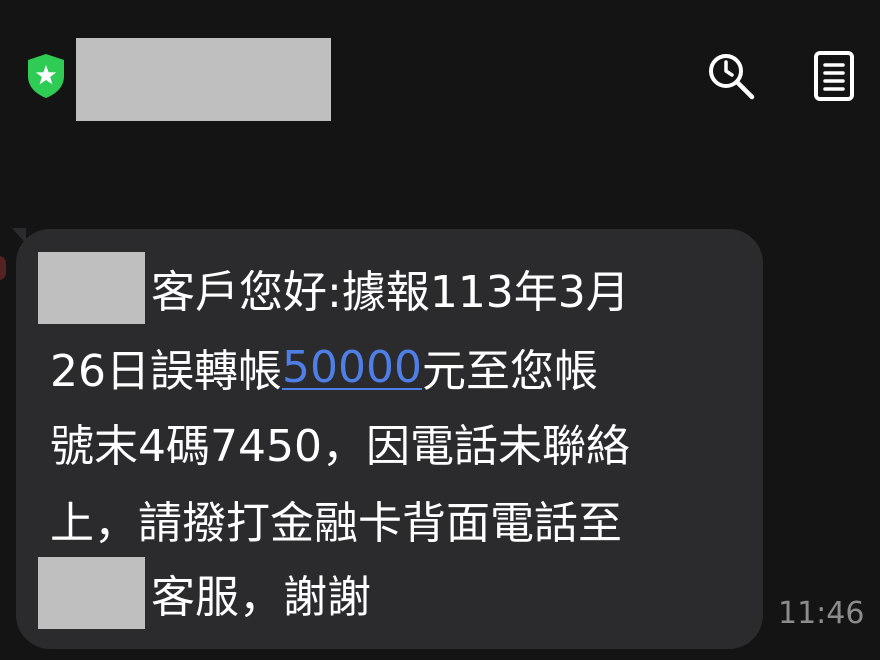 Image resolution: width=880 pixels, height=660 pixels. I want to click on message-line-2: 26日誤轉帳 50000 元至您帳, so click(324, 367).